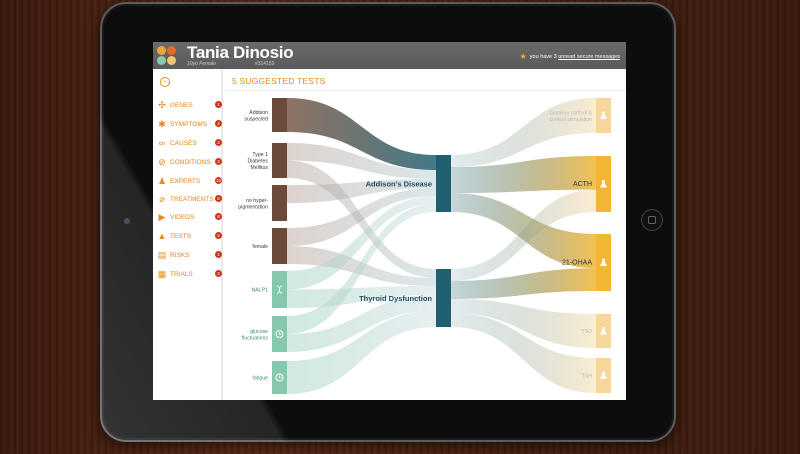 Image resolution: width=800 pixels, height=454 pixels. I want to click on test-label: ACTH, so click(582, 184).